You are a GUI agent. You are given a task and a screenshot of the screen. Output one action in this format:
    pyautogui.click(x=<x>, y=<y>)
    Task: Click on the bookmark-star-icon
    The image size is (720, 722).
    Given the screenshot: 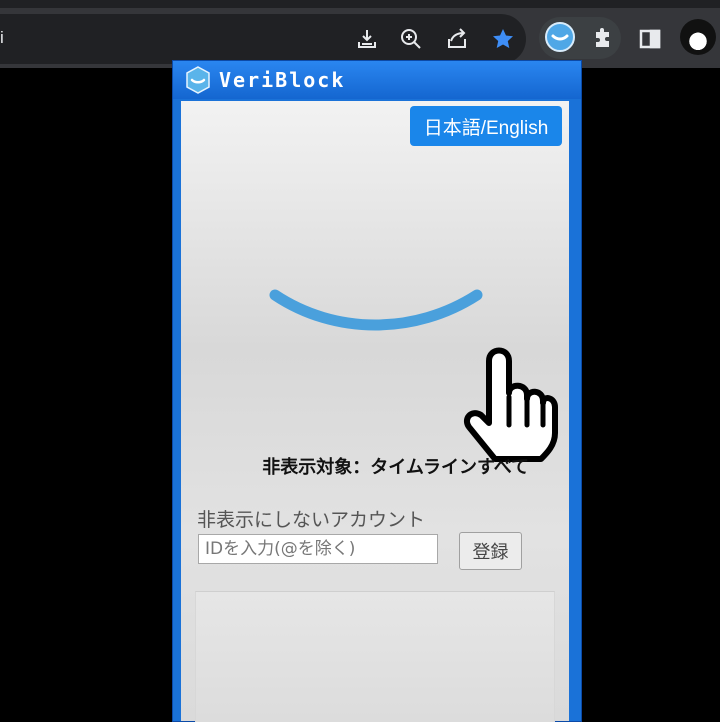 What is the action you would take?
    pyautogui.click(x=503, y=39)
    